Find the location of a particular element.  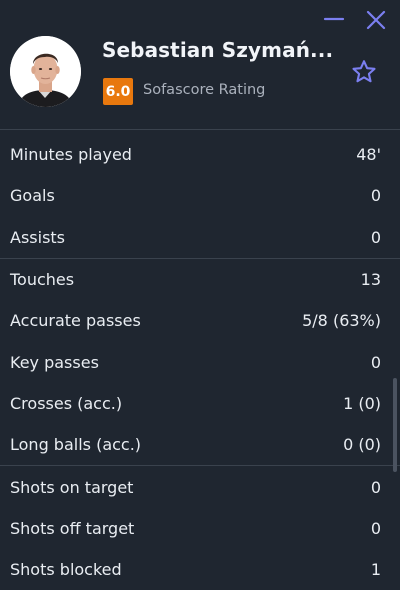

rating-badge: 6.0 is located at coordinates (118, 91).